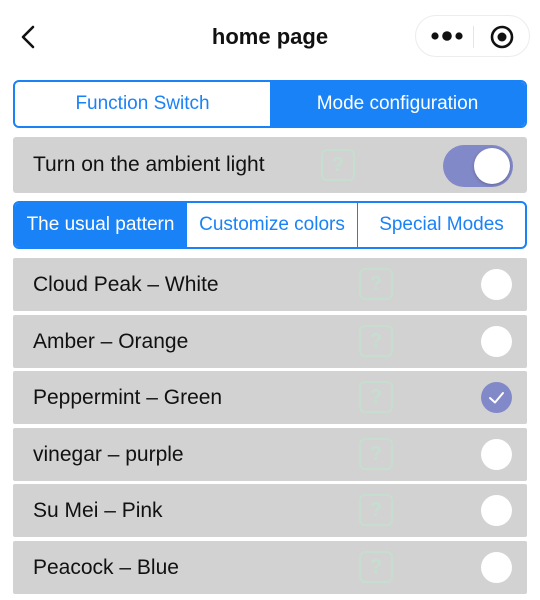 The width and height of the screenshot is (540, 600). I want to click on capsule-divider, so click(473, 37).